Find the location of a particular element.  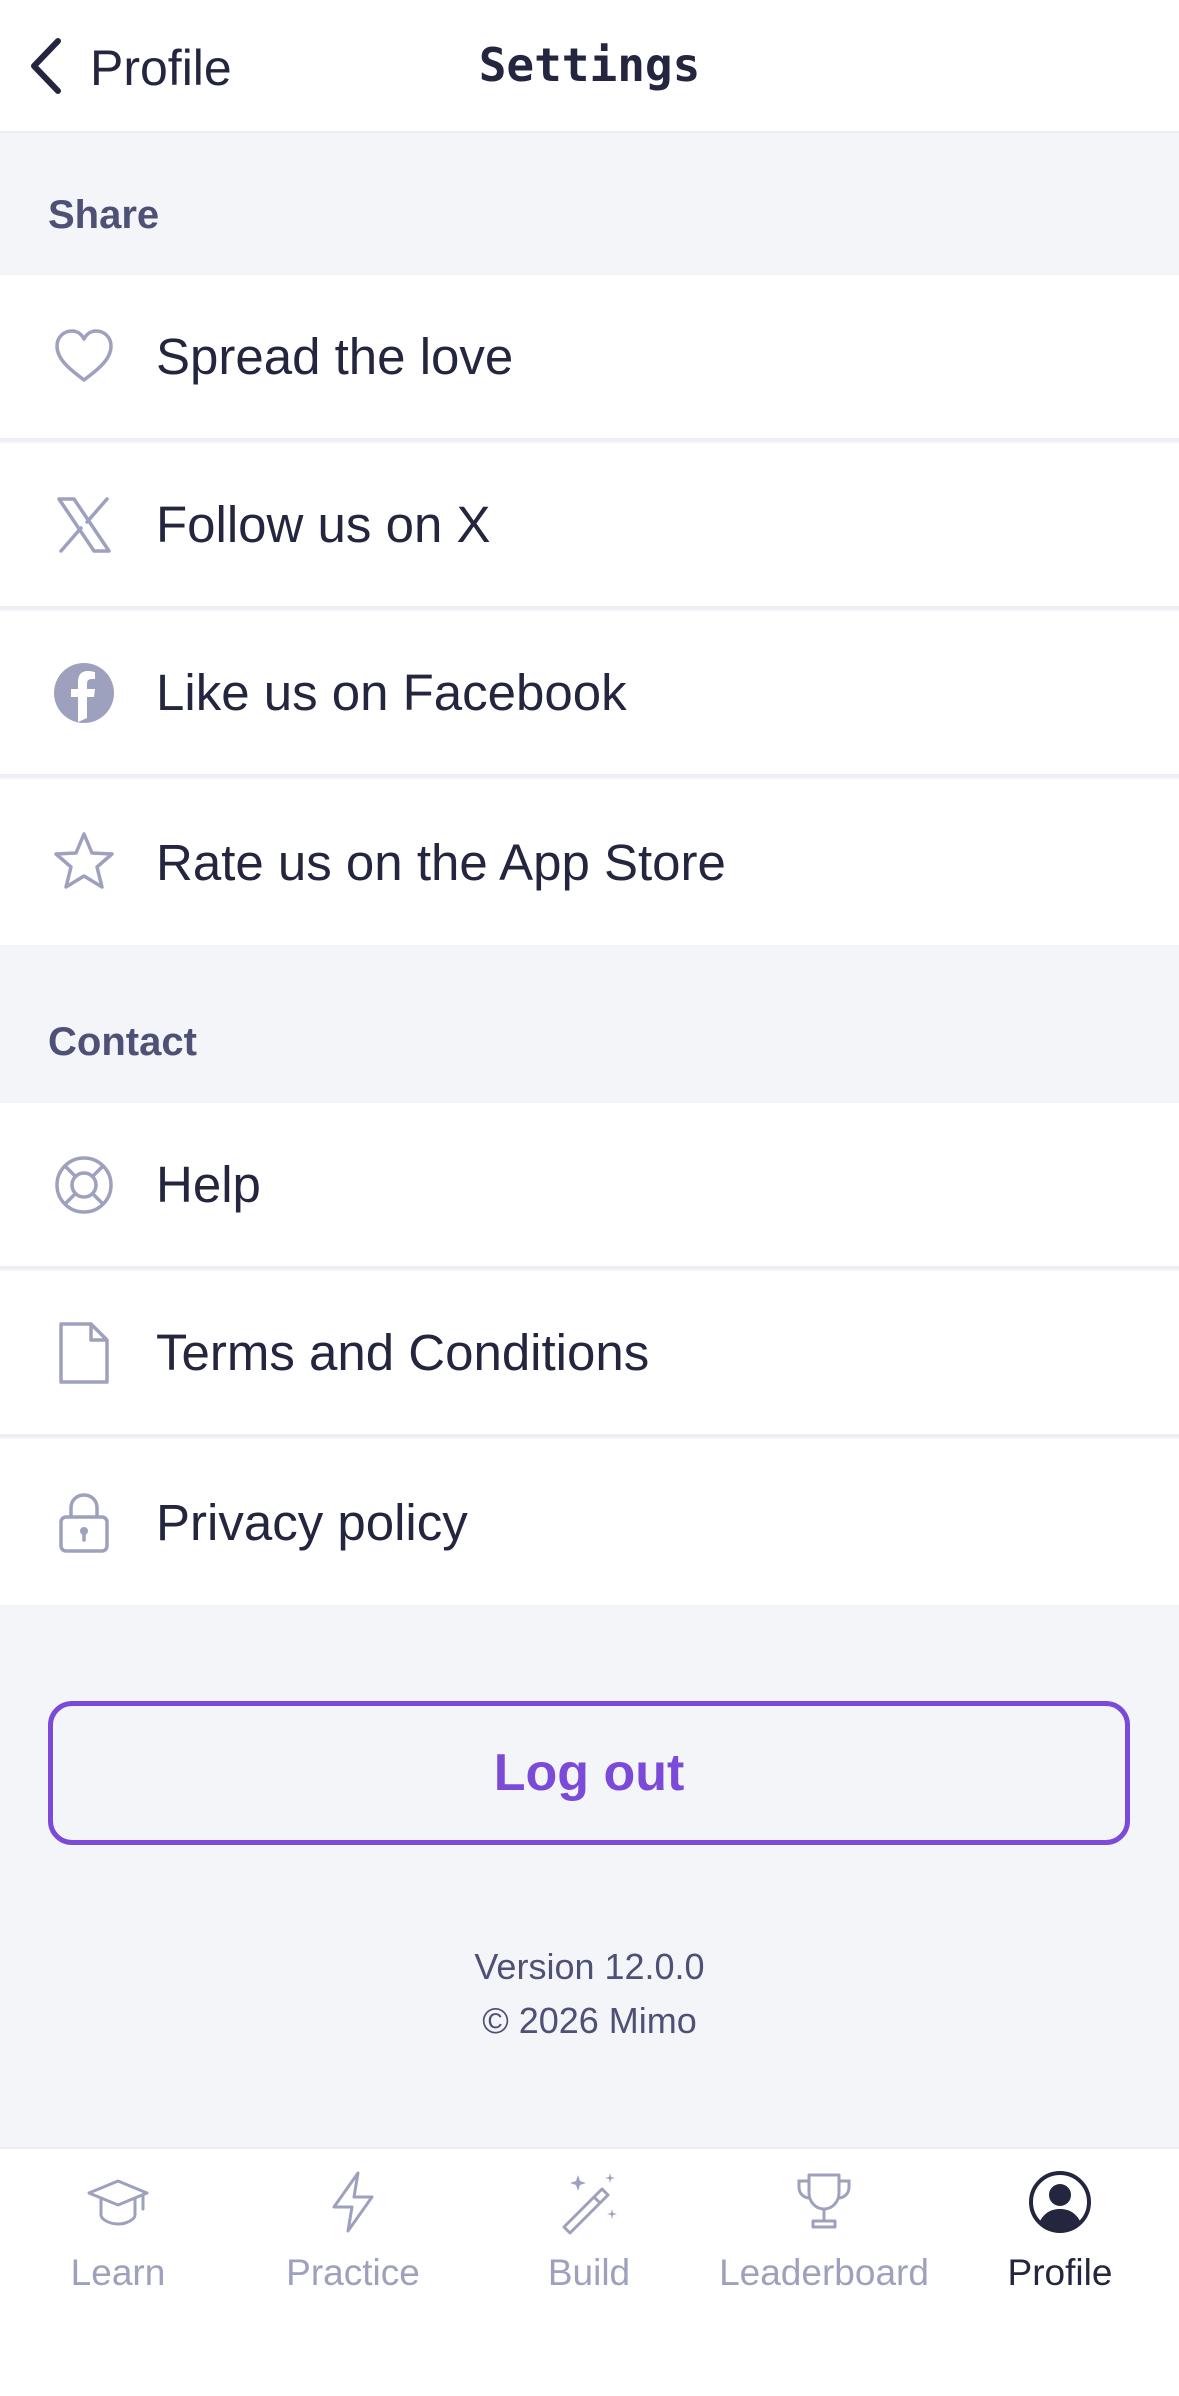

version-text: Version 12.0.0 is located at coordinates (589, 1966).